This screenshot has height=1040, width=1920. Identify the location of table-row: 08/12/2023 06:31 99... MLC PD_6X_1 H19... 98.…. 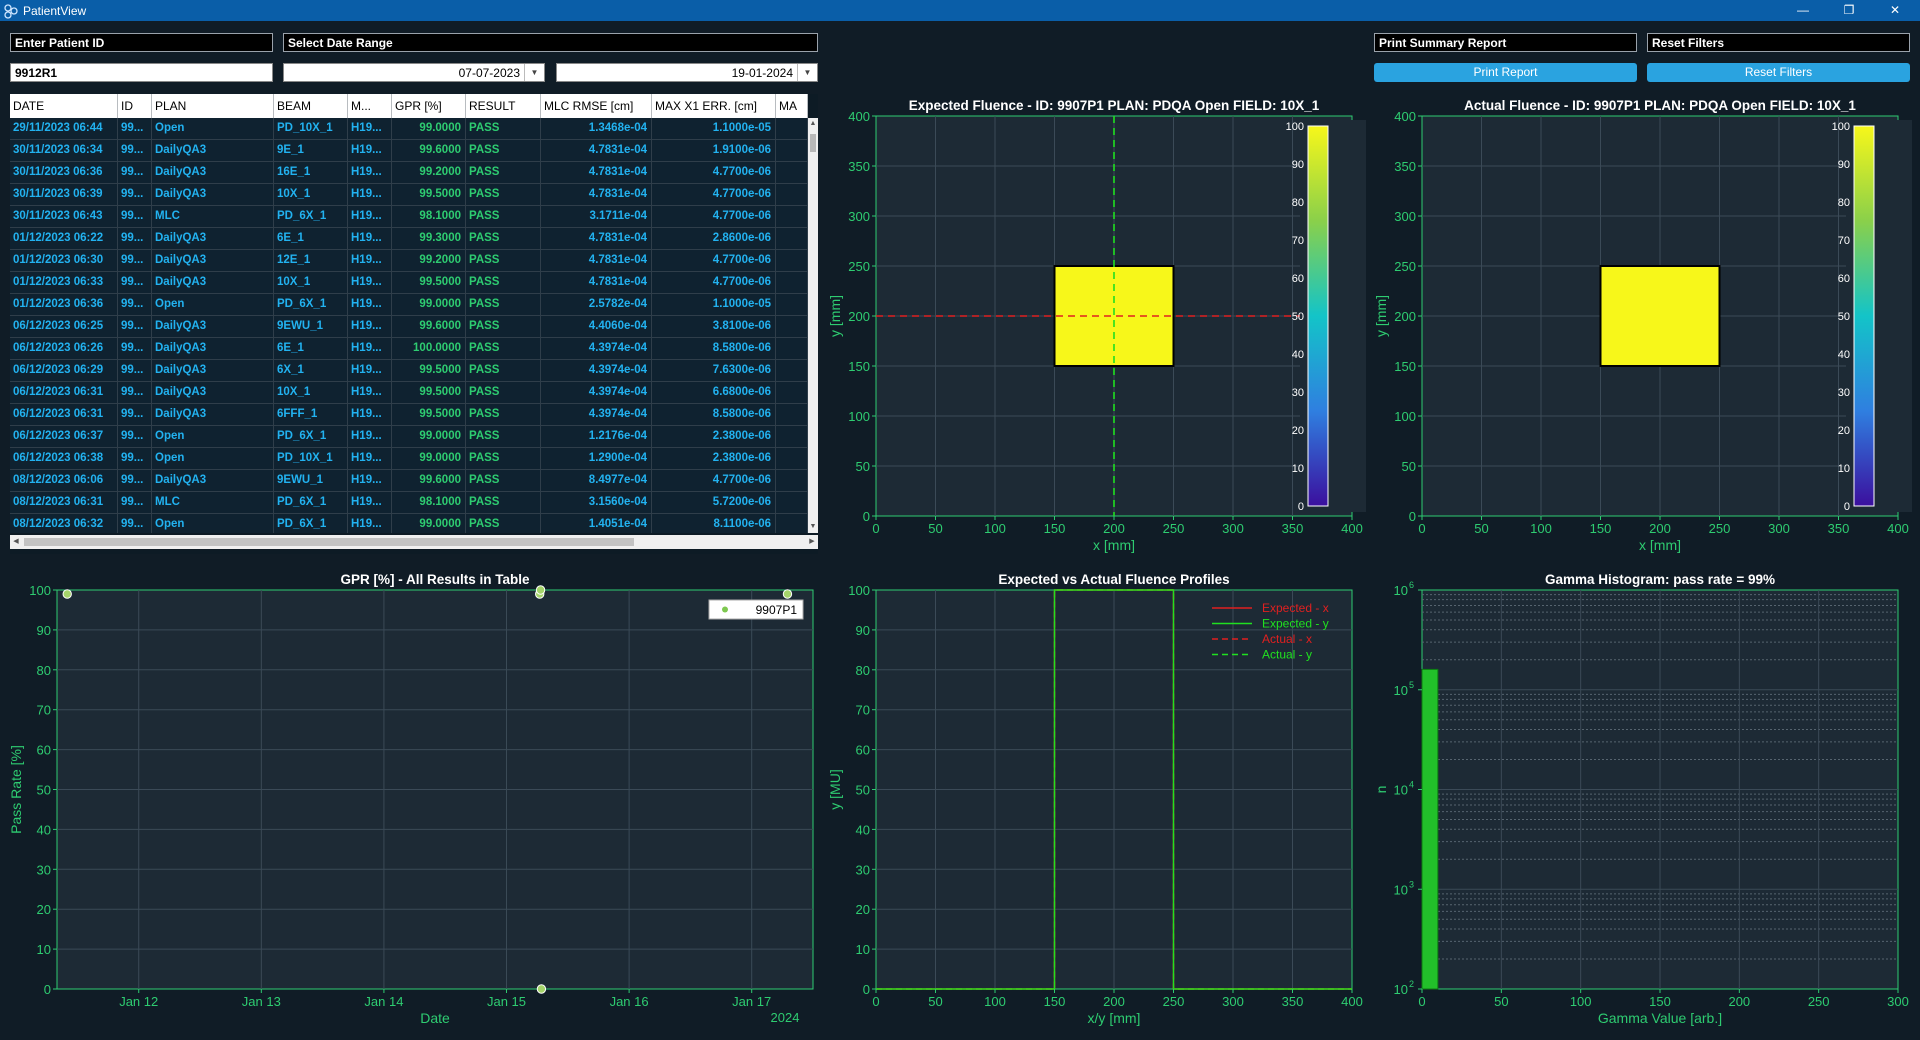
(409, 503).